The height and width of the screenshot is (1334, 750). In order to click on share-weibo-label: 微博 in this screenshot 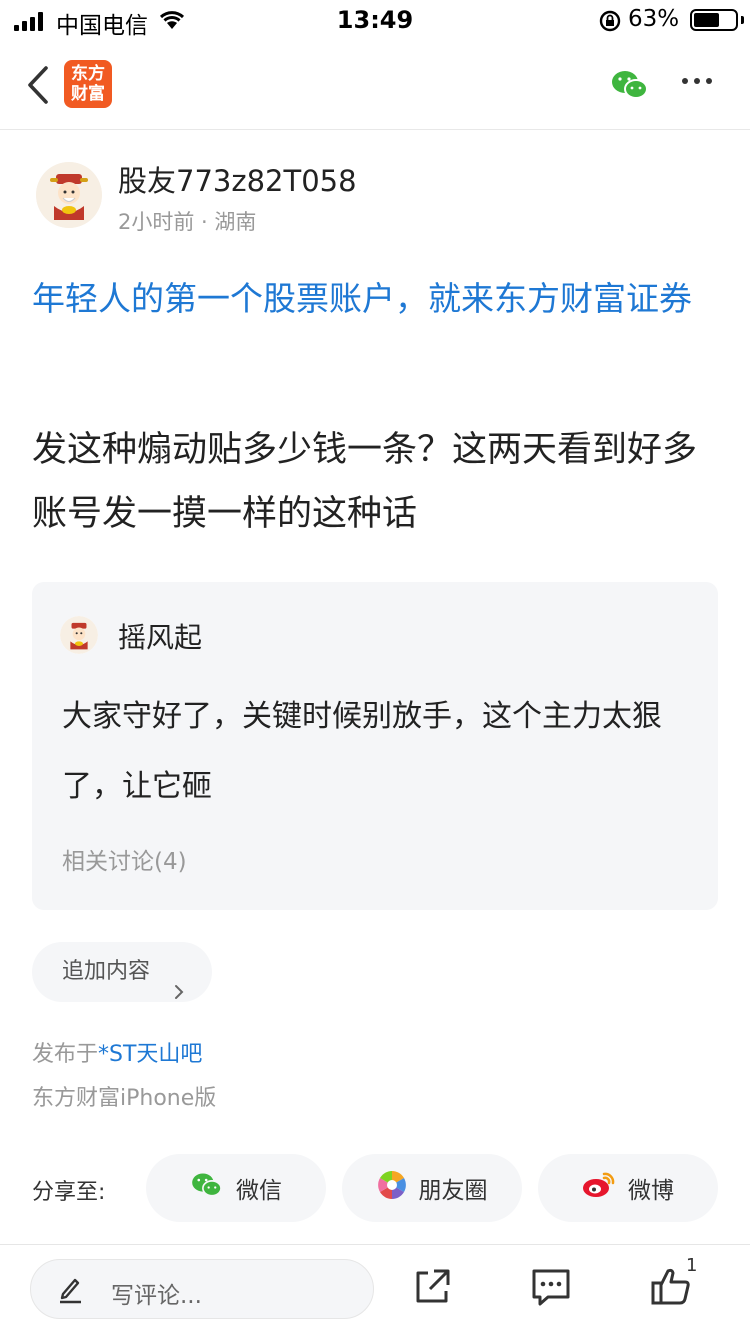, I will do `click(651, 1191)`.